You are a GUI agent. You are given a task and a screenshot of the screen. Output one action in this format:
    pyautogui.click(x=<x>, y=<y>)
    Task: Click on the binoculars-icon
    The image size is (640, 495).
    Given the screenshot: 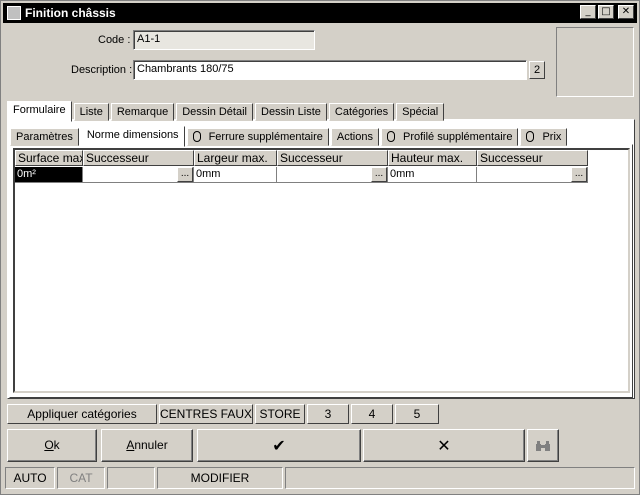 What is the action you would take?
    pyautogui.click(x=543, y=445)
    